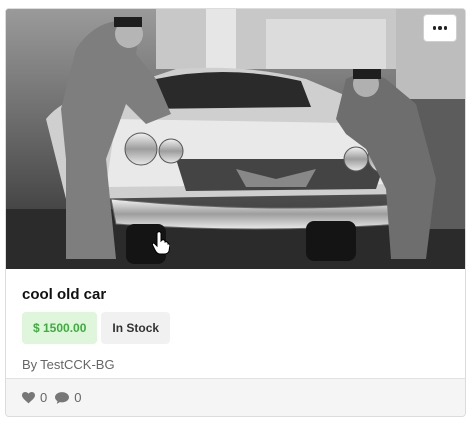 This screenshot has width=474, height=424. Describe the element at coordinates (235, 294) in the screenshot. I see `product-title: cool old car` at that location.